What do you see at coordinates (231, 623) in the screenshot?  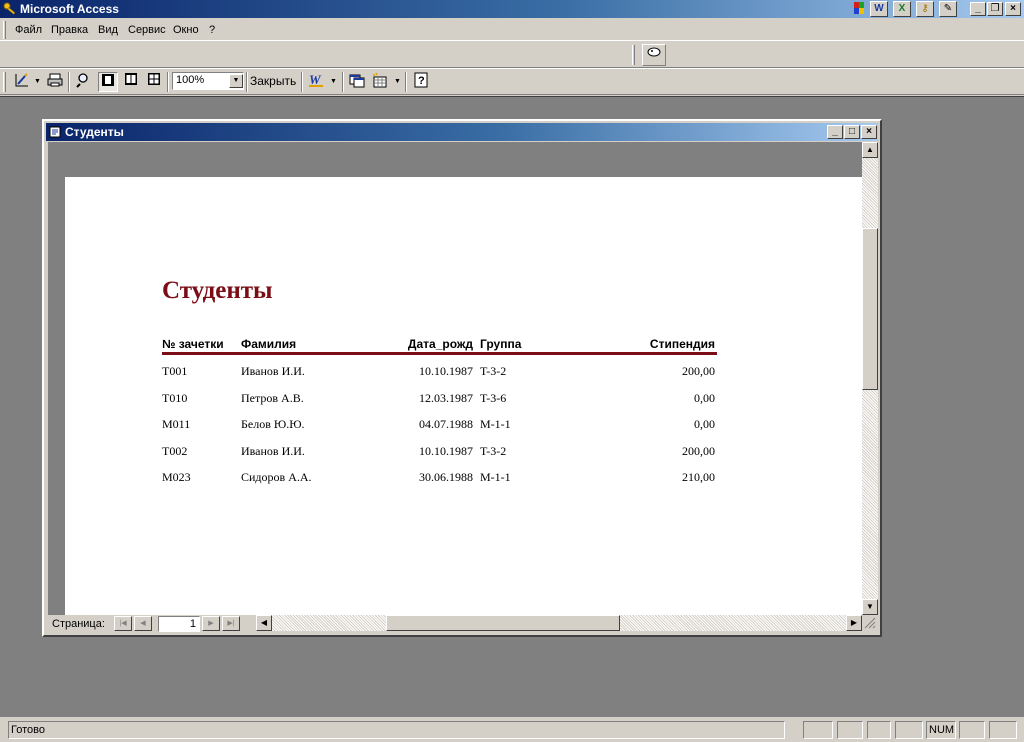 I see `last-page-icon: ▶|` at bounding box center [231, 623].